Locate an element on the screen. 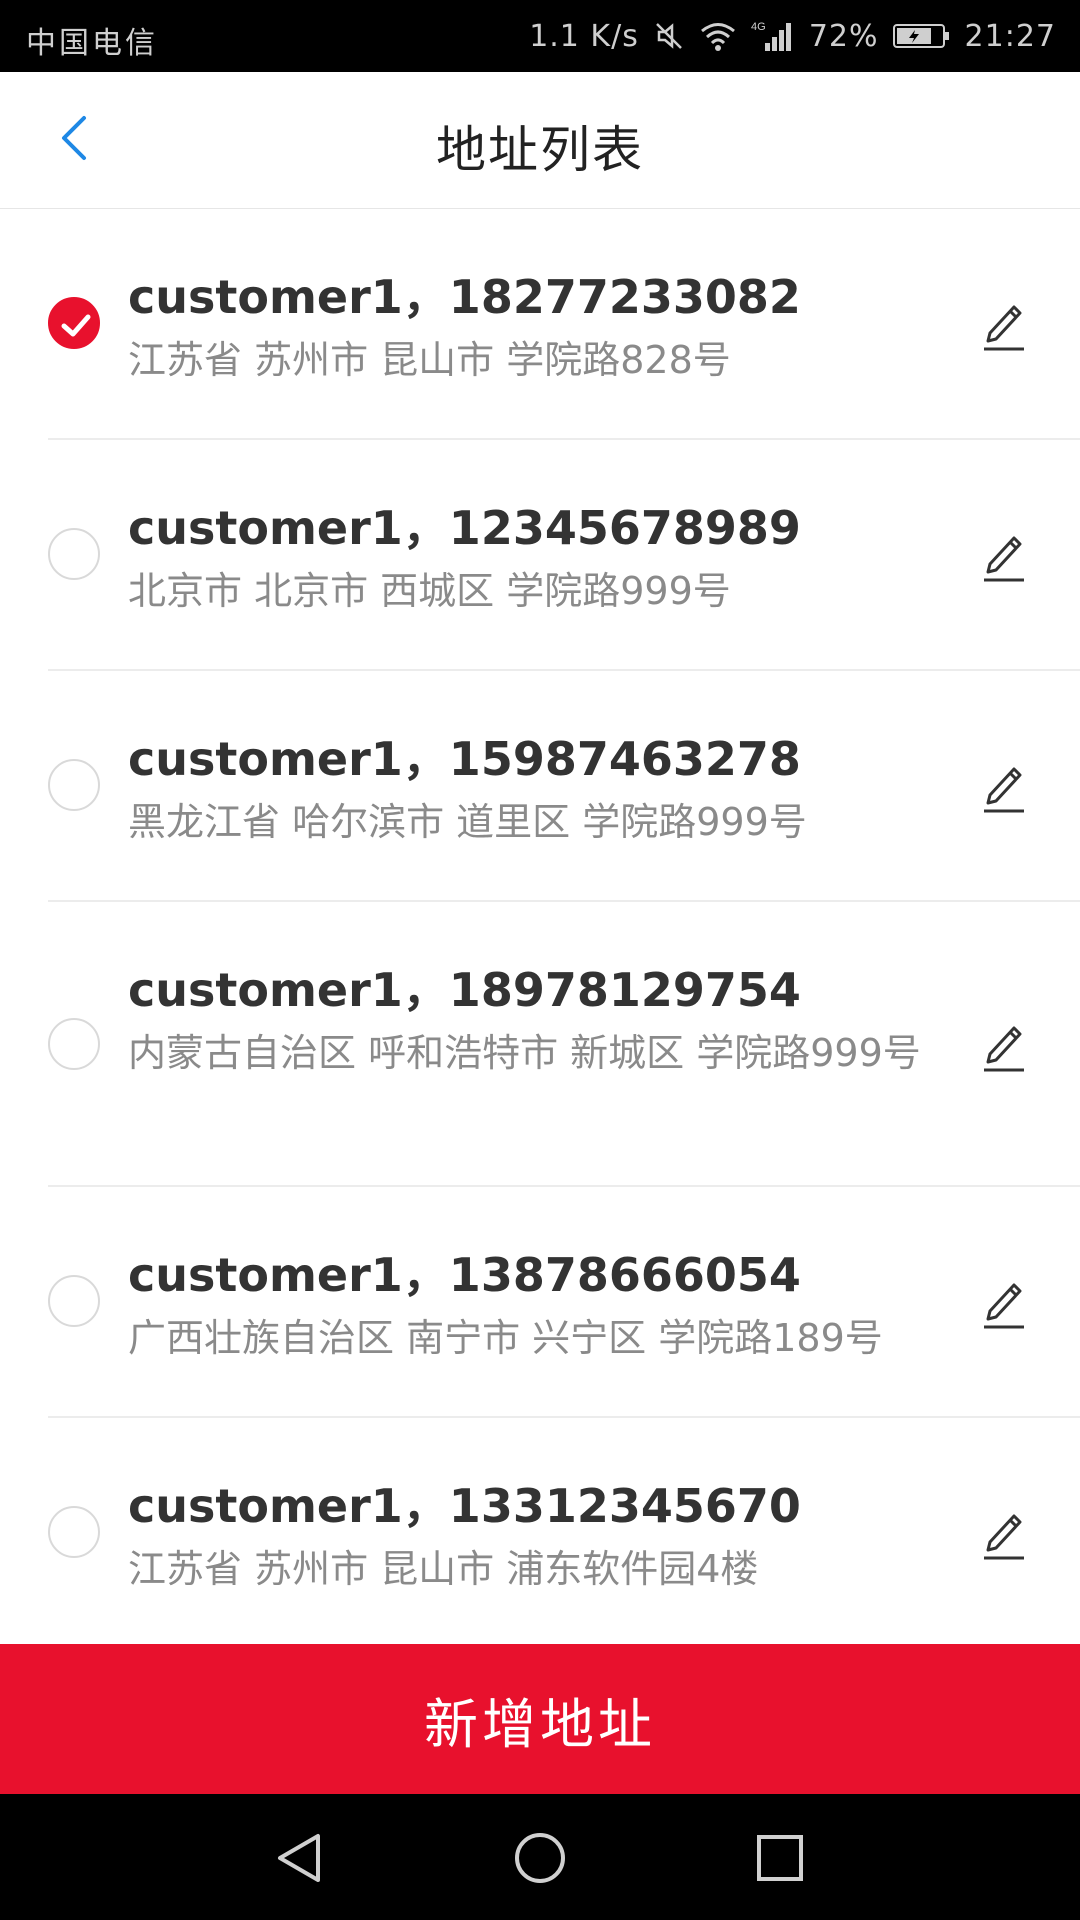 Image resolution: width=1080 pixels, height=1920 pixels. contact-name-phone: customer1，12345678989 is located at coordinates (464, 528).